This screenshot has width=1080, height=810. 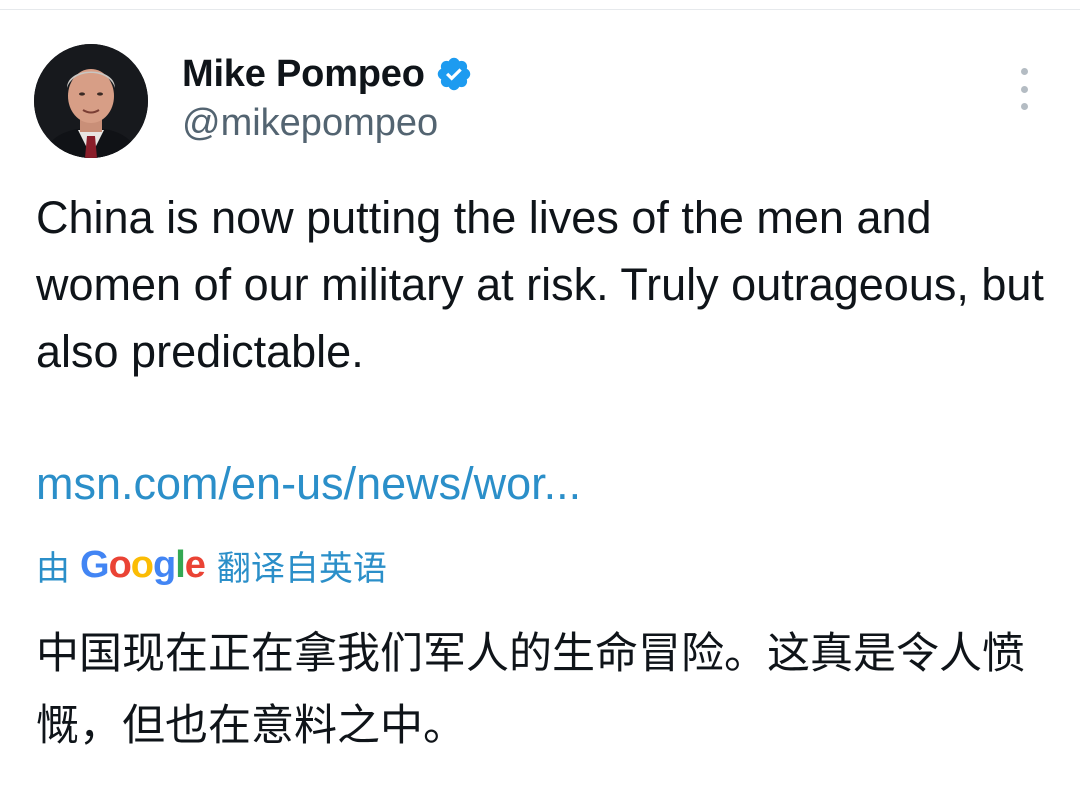 What do you see at coordinates (540, 5) in the screenshot?
I see `top-divider` at bounding box center [540, 5].